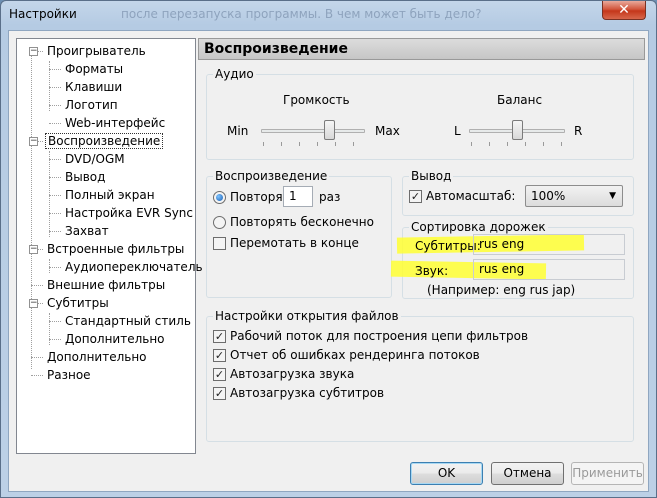 This screenshot has height=498, width=657. What do you see at coordinates (70, 304) in the screenshot?
I see `tree-item: − Субтитры` at bounding box center [70, 304].